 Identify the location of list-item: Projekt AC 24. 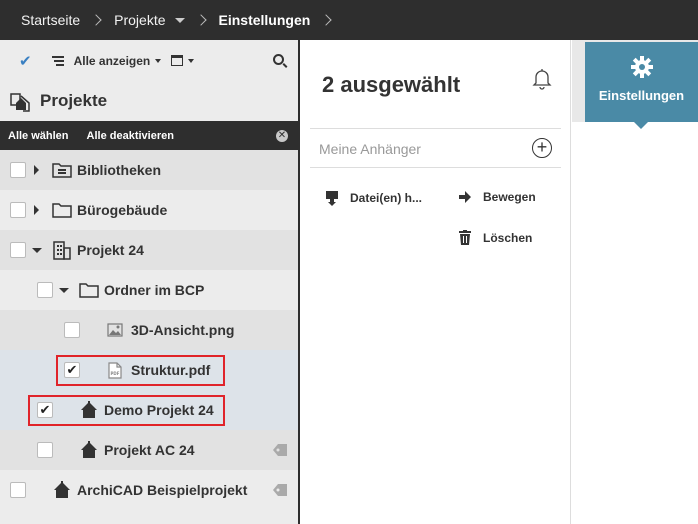
(149, 450).